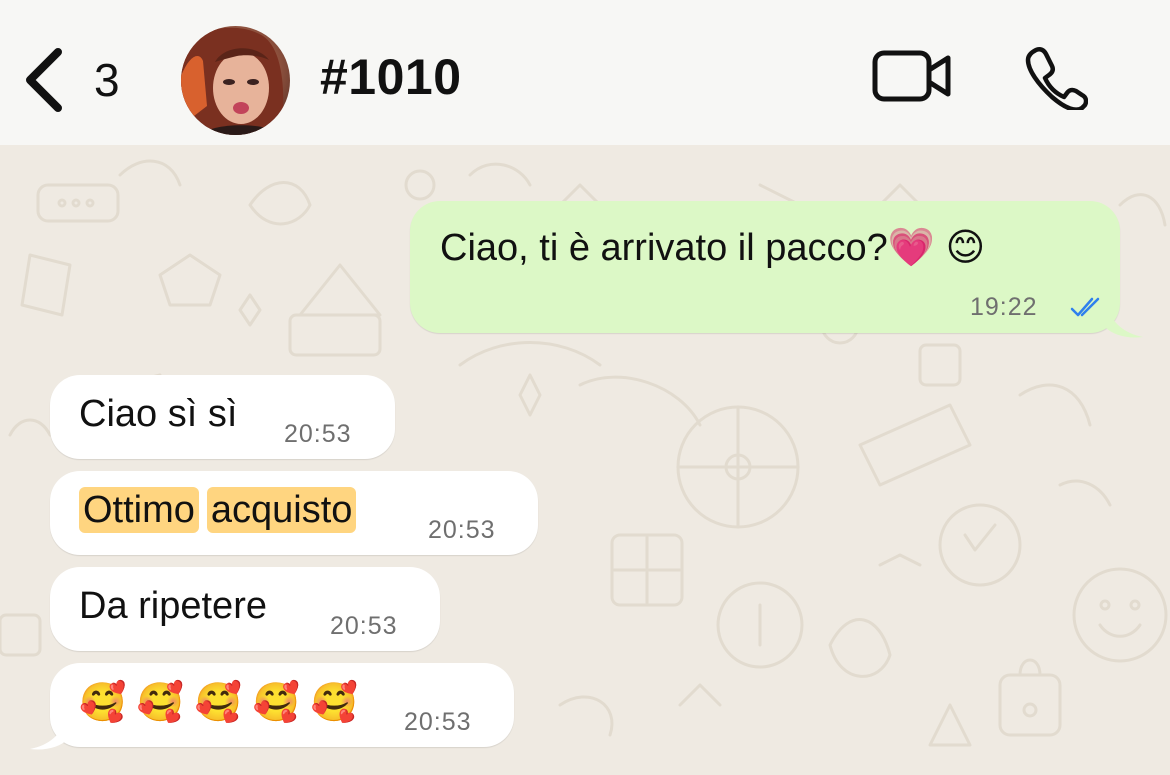  What do you see at coordinates (173, 606) in the screenshot?
I see `message-text: Da ripetere` at bounding box center [173, 606].